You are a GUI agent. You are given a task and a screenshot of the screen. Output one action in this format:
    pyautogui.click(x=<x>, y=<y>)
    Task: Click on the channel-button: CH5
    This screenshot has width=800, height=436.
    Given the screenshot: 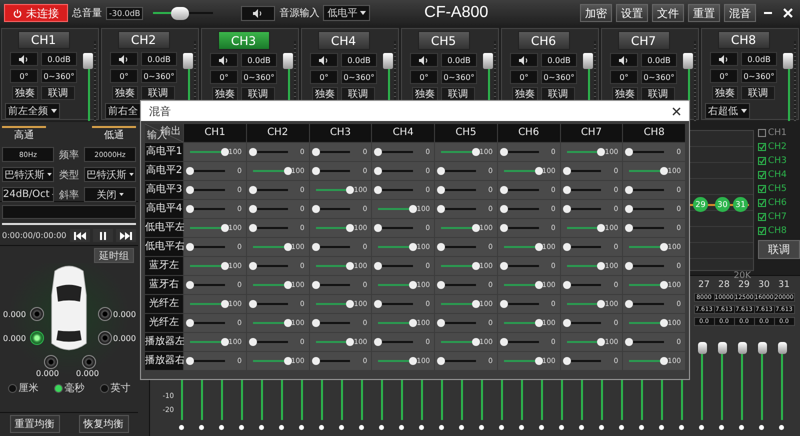 What is the action you would take?
    pyautogui.click(x=444, y=40)
    